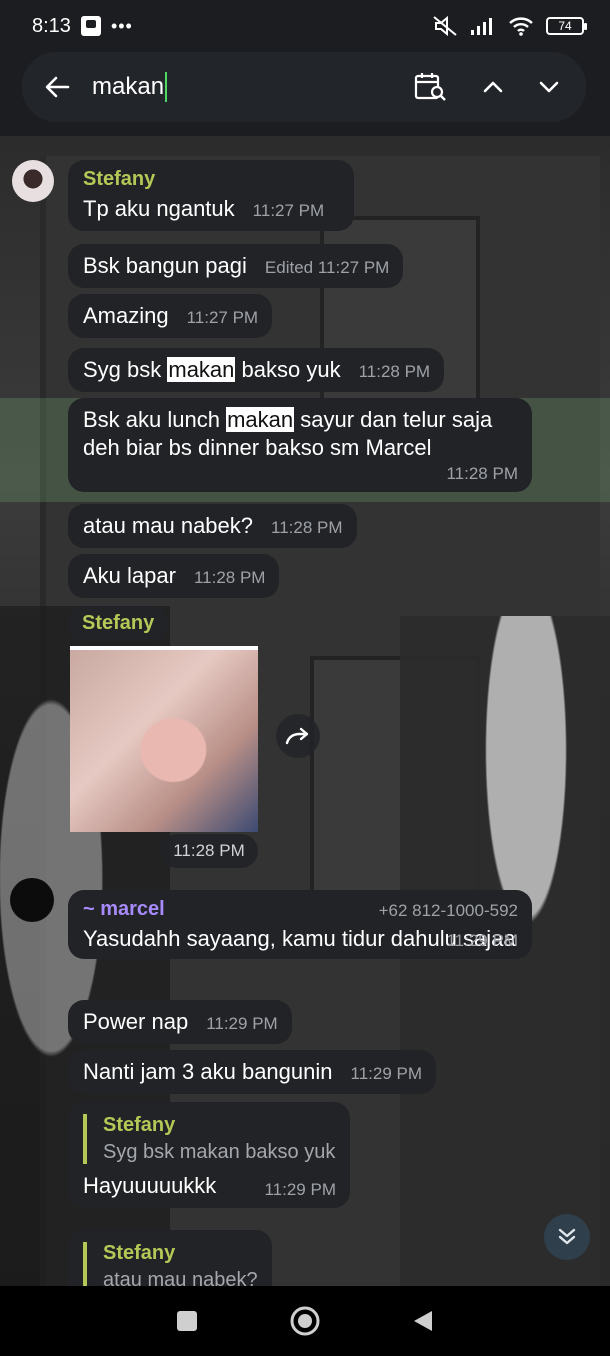 The image size is (610, 1356). What do you see at coordinates (288, 369) in the screenshot?
I see `text-segment: bakso yuk` at bounding box center [288, 369].